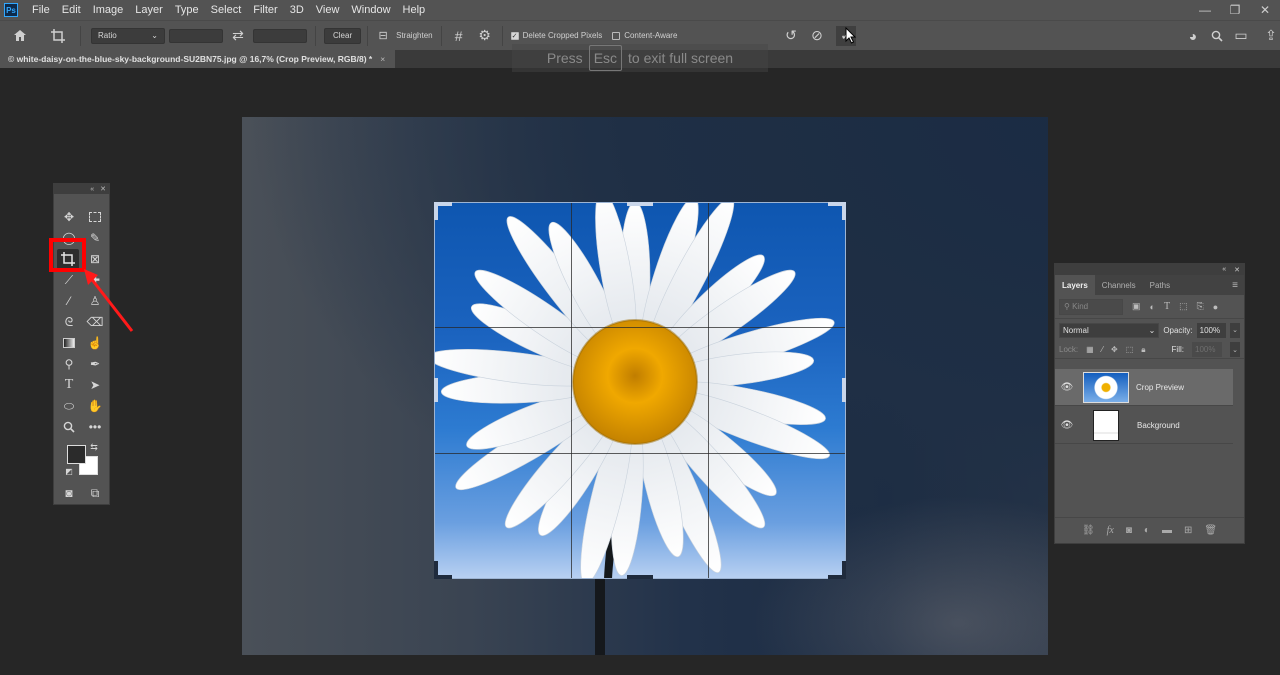 The width and height of the screenshot is (1280, 675). I want to click on menu-file: File, so click(41, 10).